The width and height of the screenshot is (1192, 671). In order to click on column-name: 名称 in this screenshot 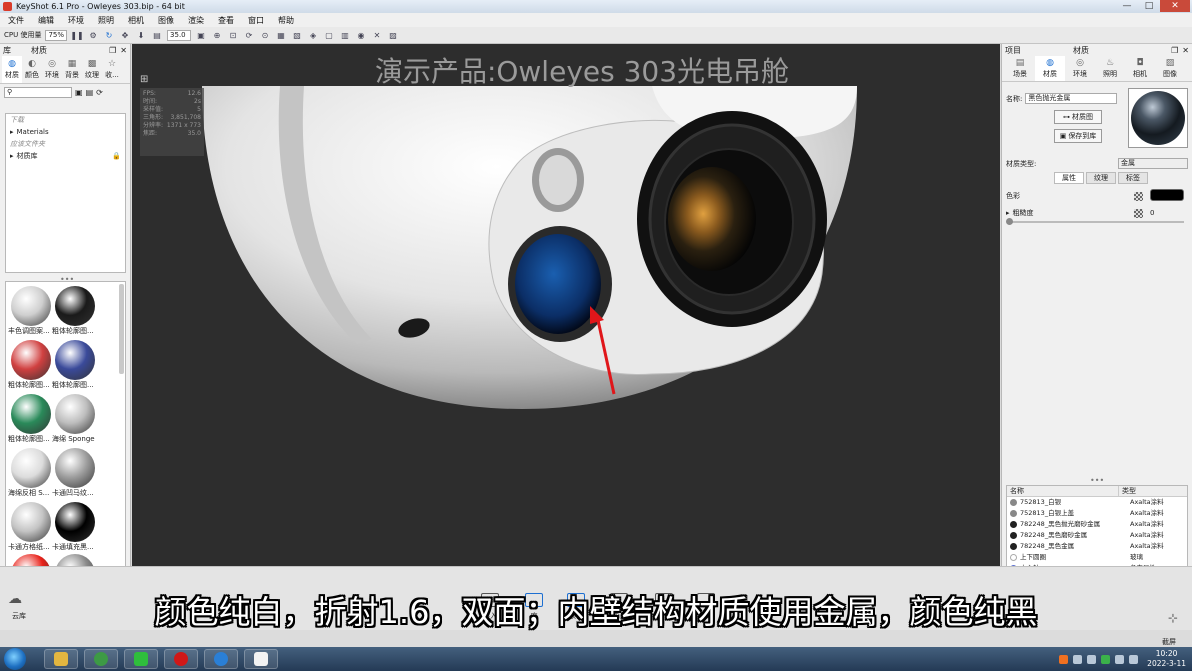, I will do `click(1063, 491)`.